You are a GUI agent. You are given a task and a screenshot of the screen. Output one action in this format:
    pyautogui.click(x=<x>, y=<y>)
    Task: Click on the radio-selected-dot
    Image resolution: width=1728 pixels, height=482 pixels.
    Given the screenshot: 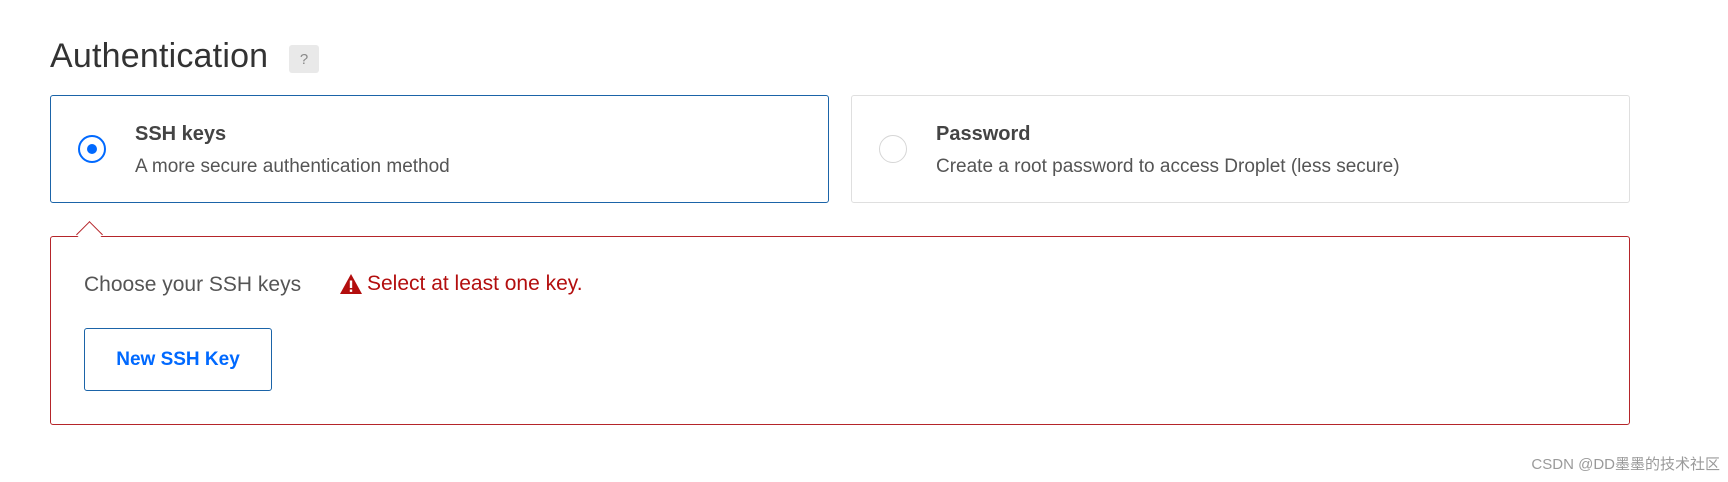 What is the action you would take?
    pyautogui.click(x=92, y=149)
    